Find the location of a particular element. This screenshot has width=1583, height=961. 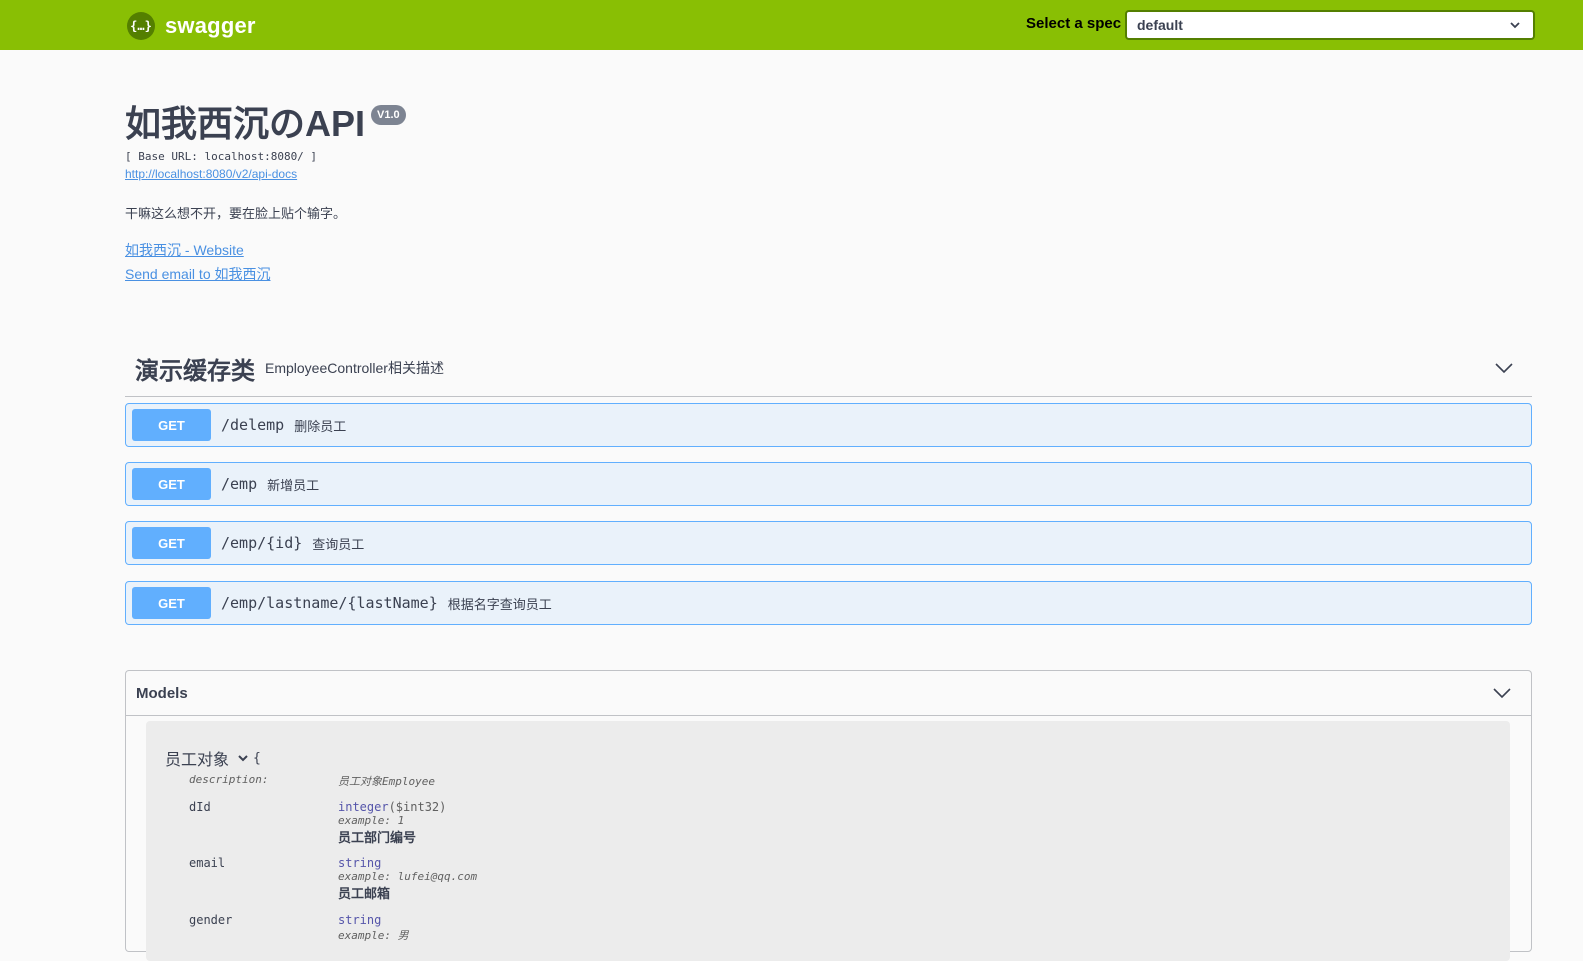

tag-description: EmployeeController相关描述 is located at coordinates (354, 368).